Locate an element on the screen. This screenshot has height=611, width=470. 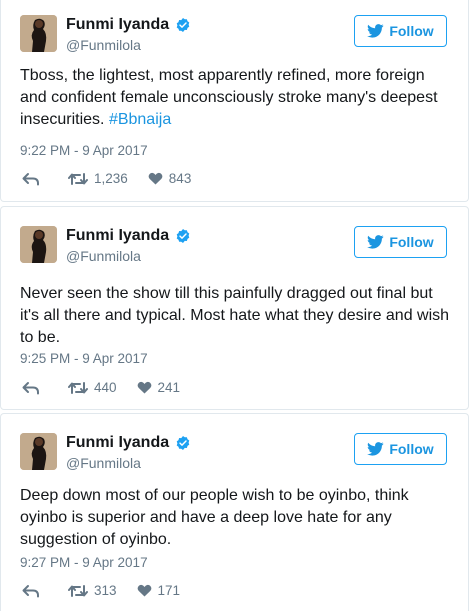
tweet-timestamp: 9:22 PM - 9 Apr 2017 is located at coordinates (84, 150).